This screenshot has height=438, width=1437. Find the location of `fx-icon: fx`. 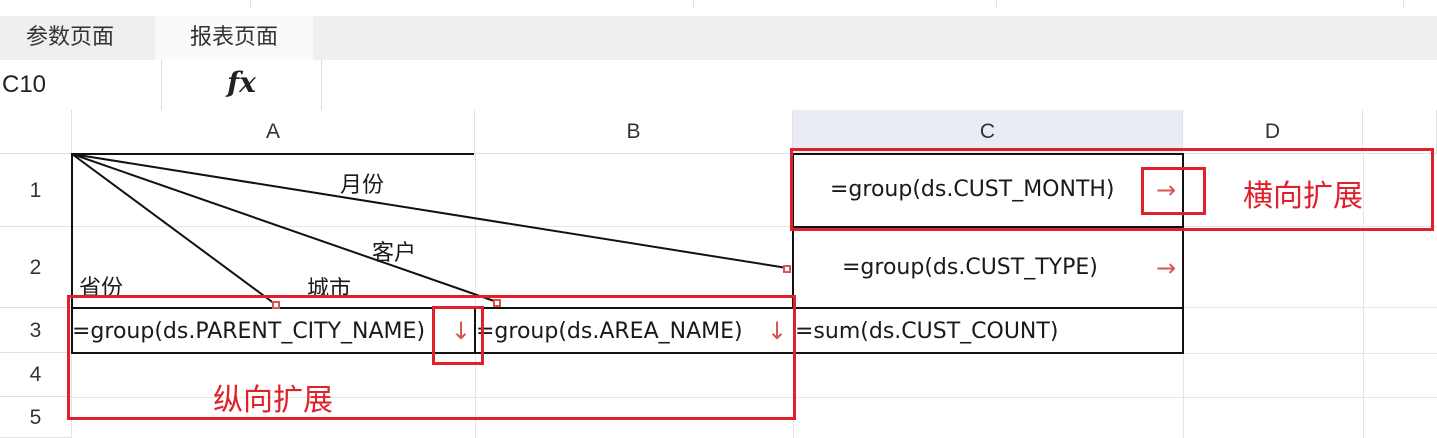

fx-icon: fx is located at coordinates (242, 85).